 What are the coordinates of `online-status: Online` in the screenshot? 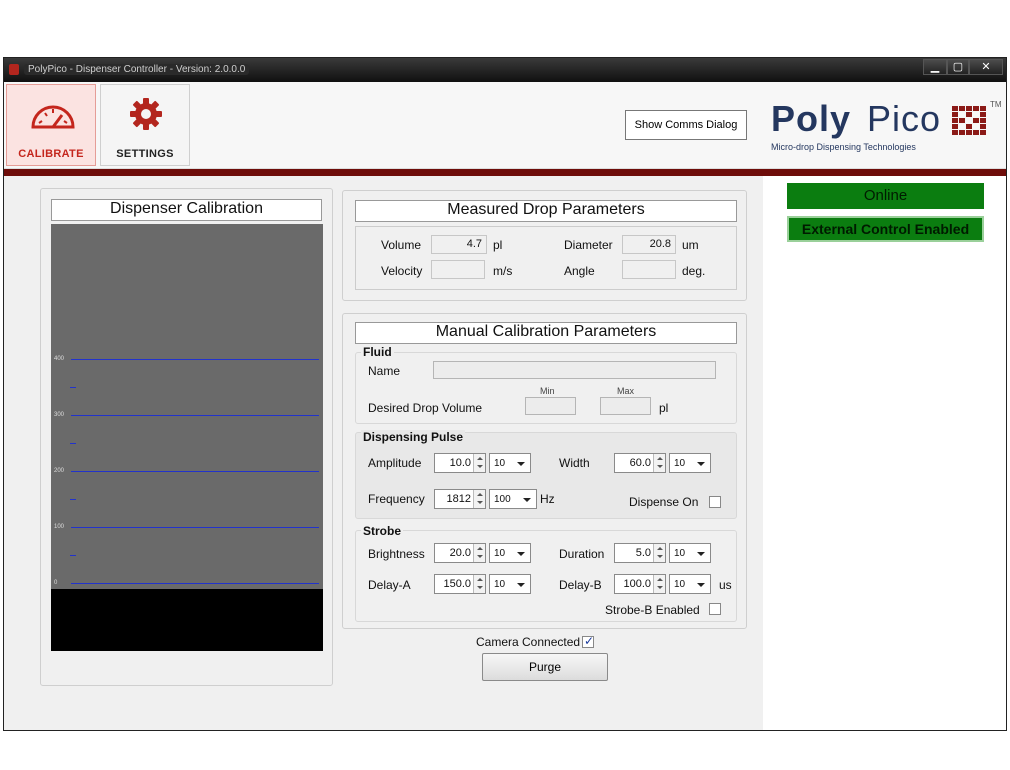 It's located at (885, 196).